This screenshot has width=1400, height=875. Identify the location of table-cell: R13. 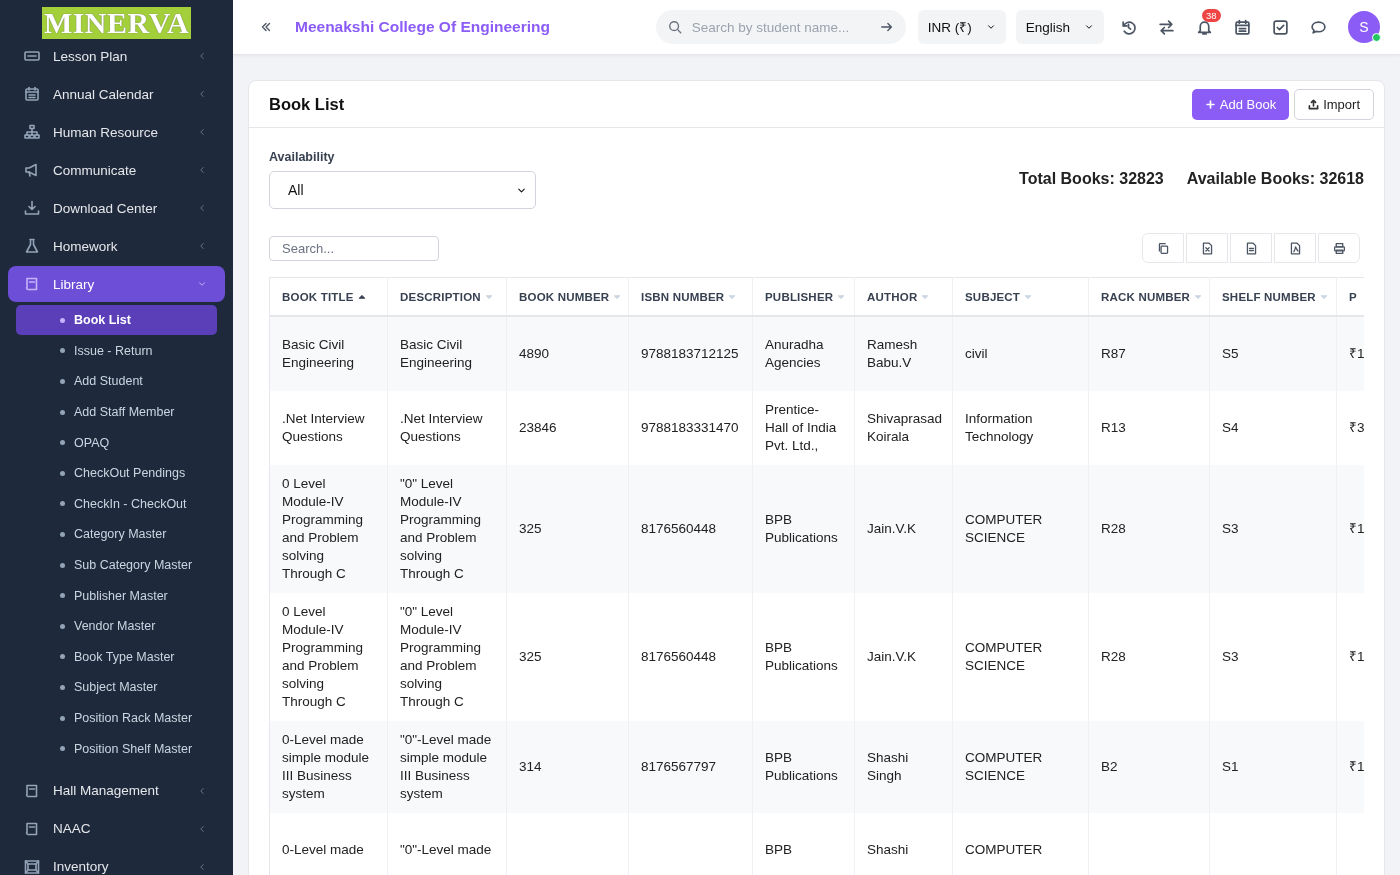
(1113, 427).